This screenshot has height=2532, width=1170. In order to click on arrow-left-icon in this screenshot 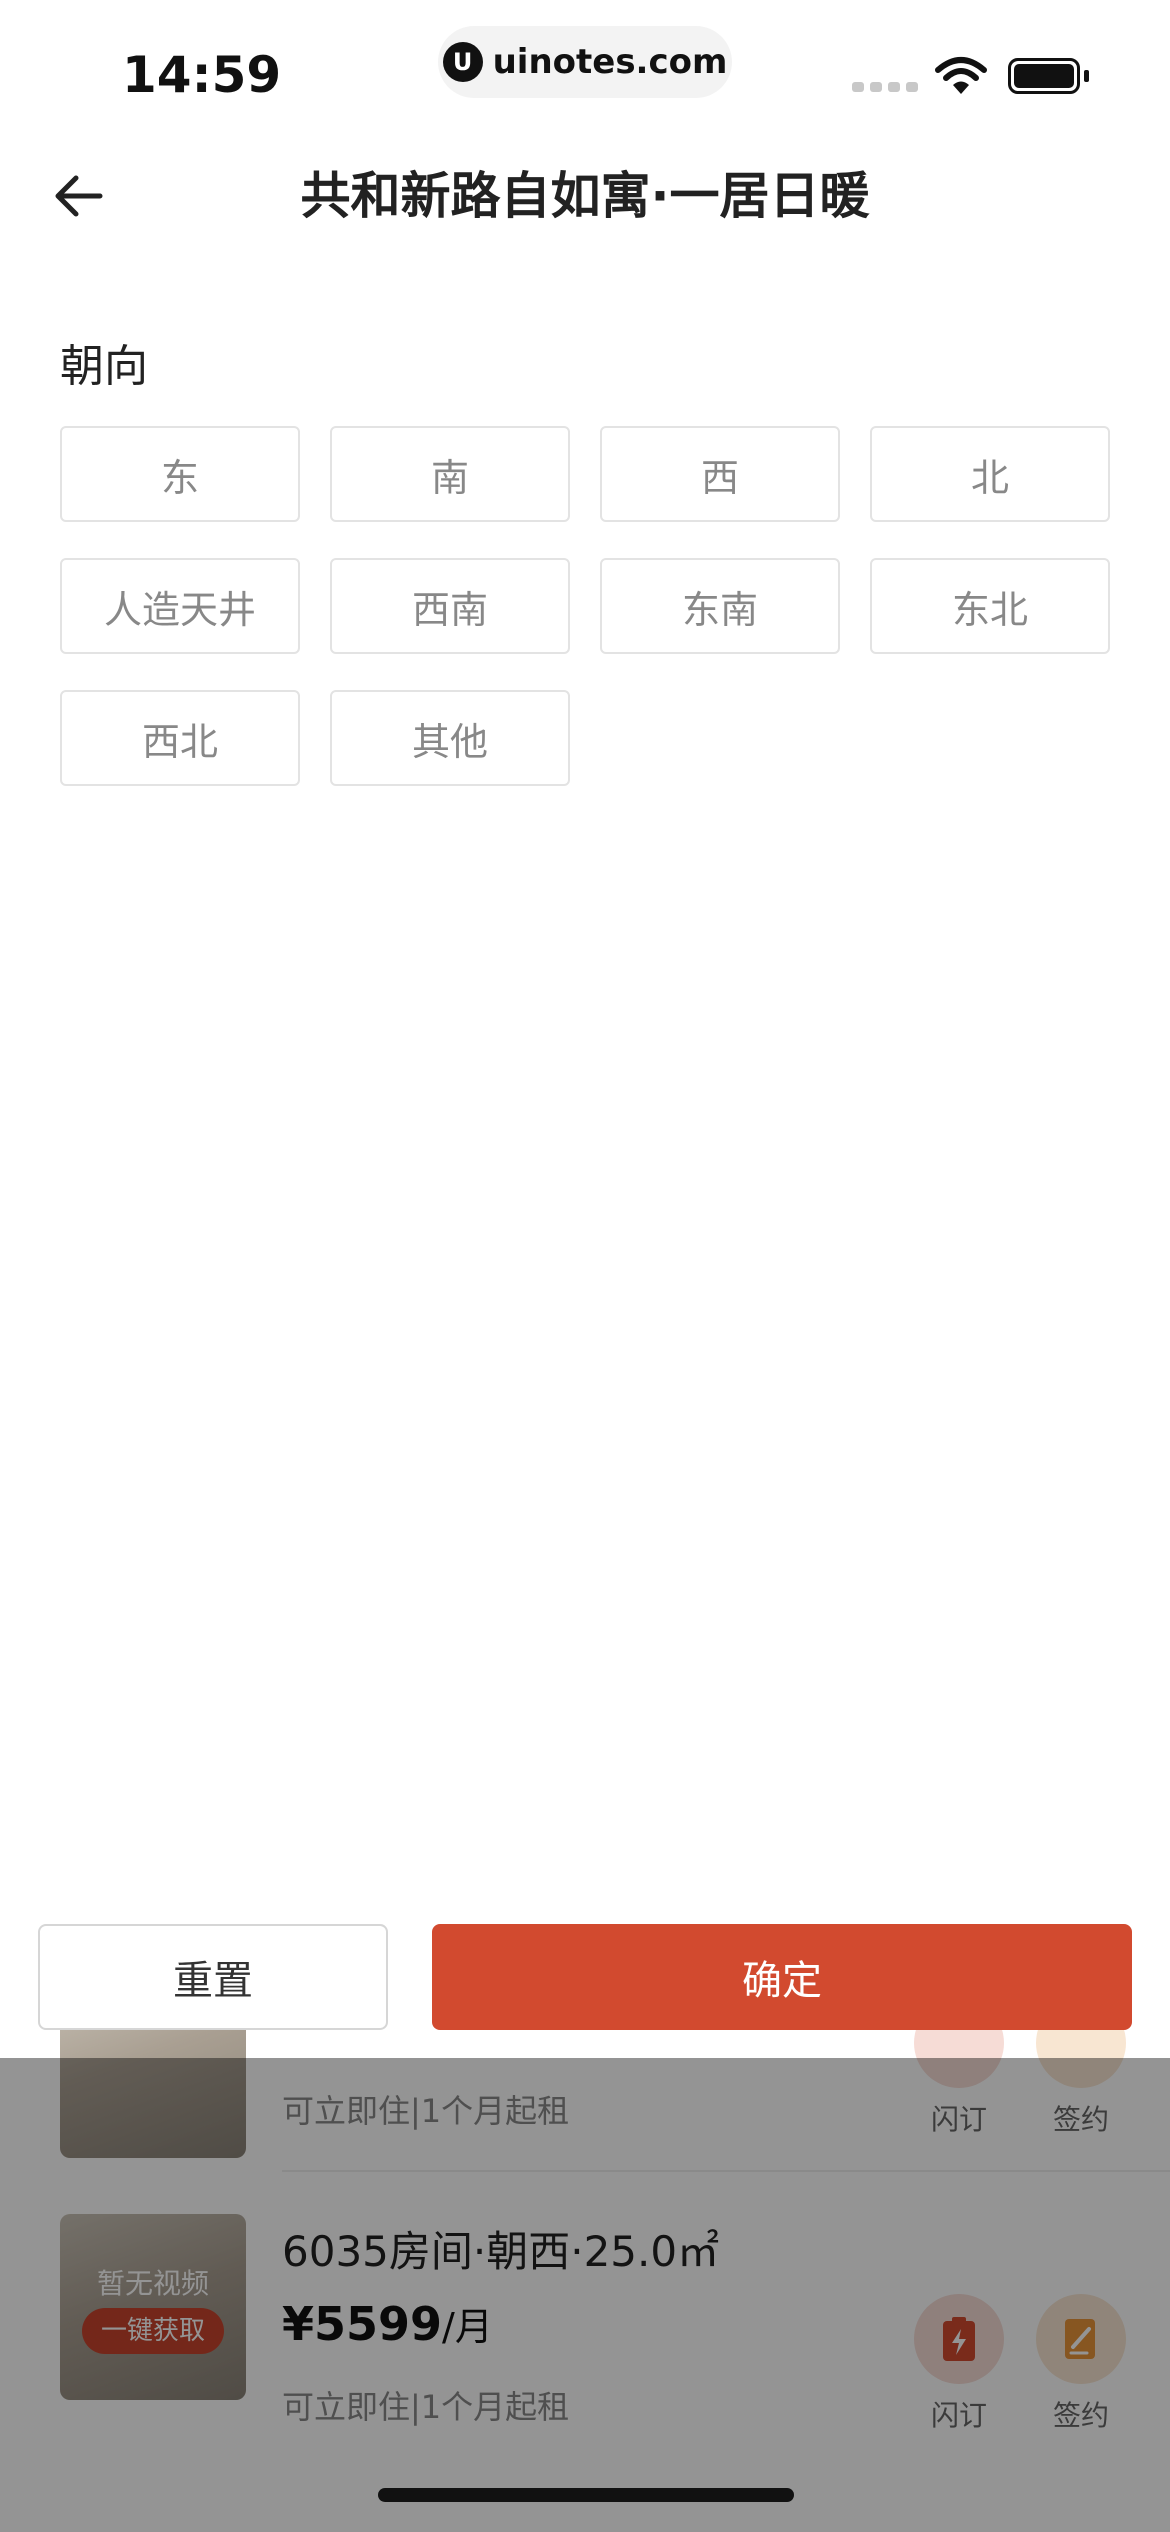, I will do `click(79, 196)`.